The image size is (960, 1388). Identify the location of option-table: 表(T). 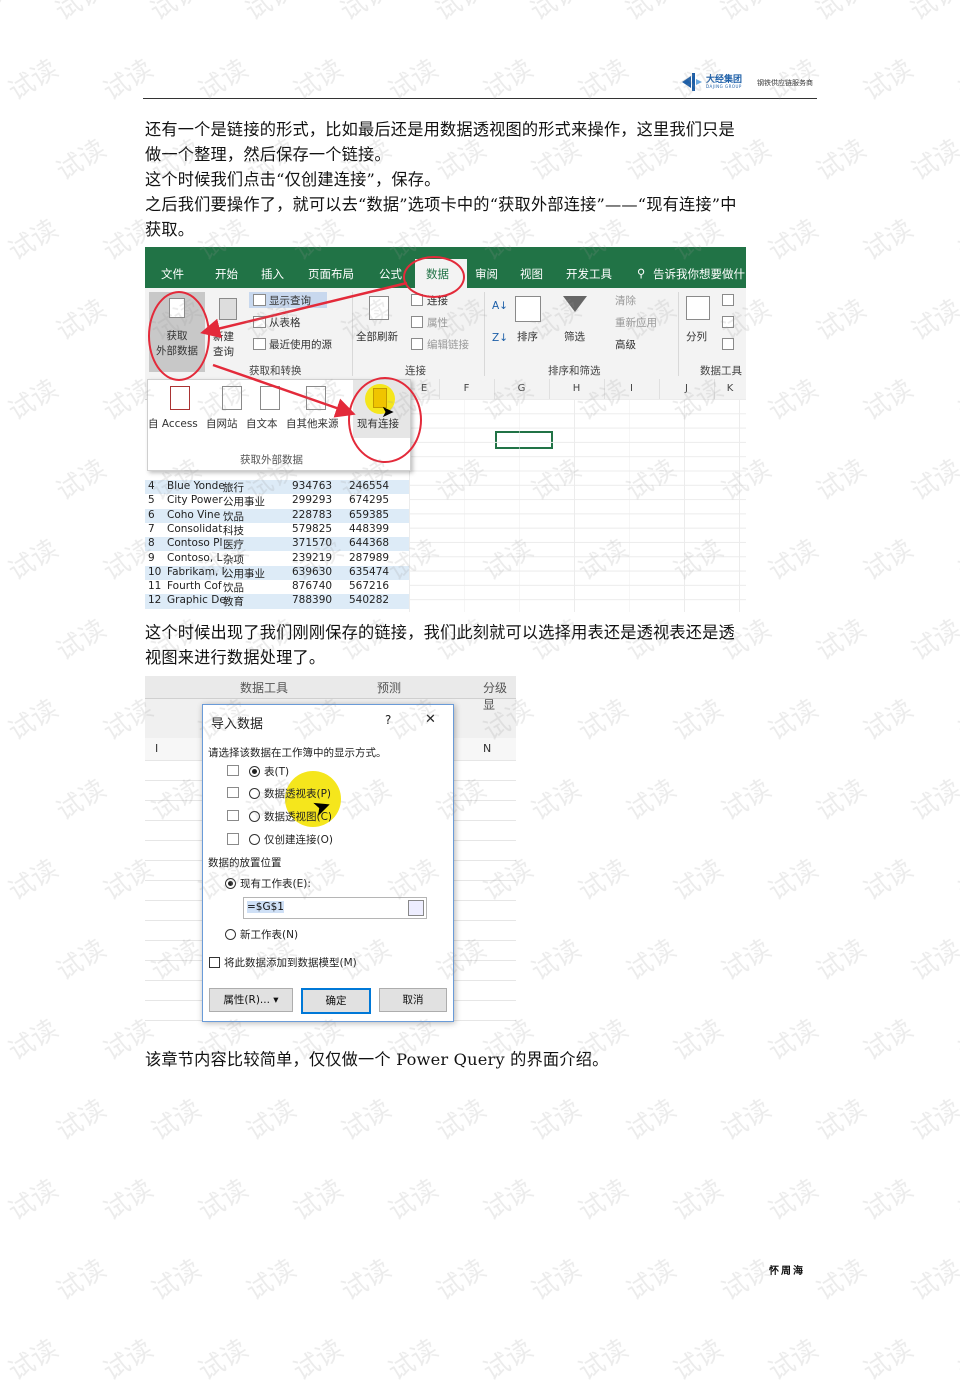
(276, 771).